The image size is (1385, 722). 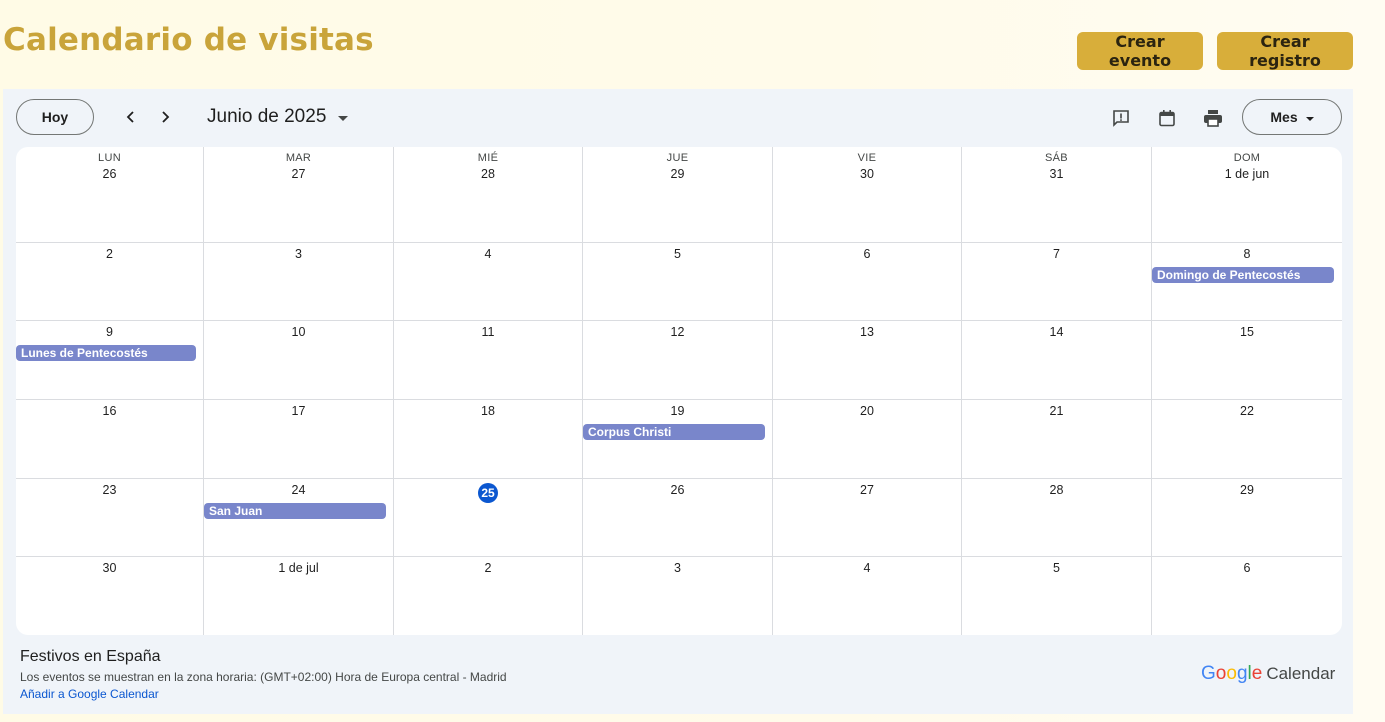 I want to click on day-number: 20, so click(x=867, y=411).